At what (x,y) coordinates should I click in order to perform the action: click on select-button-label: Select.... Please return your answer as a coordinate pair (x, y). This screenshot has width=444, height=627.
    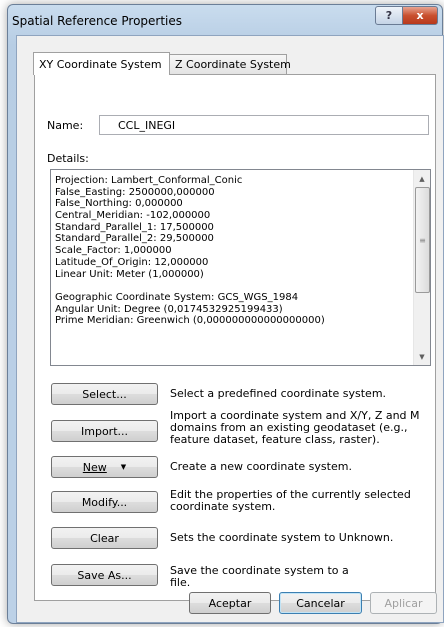
    Looking at the image, I should click on (104, 394).